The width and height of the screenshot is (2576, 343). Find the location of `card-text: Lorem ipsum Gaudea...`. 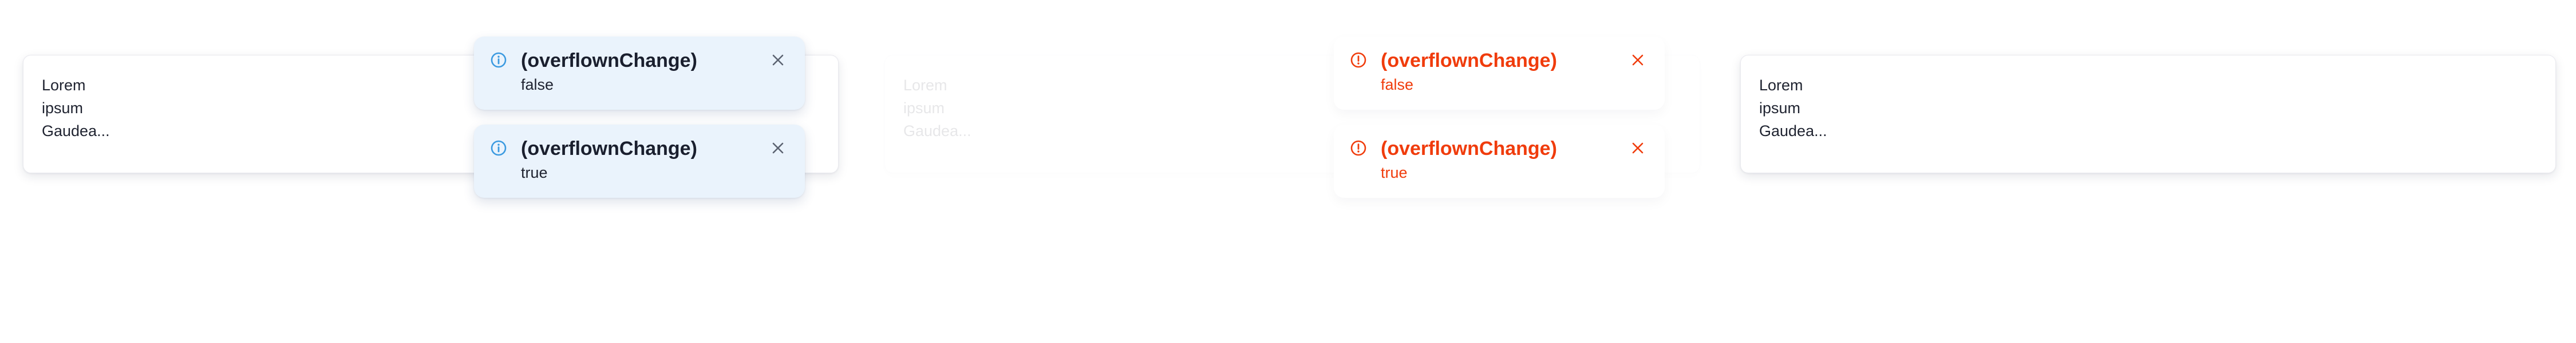

card-text: Lorem ipsum Gaudea... is located at coordinates (2148, 108).